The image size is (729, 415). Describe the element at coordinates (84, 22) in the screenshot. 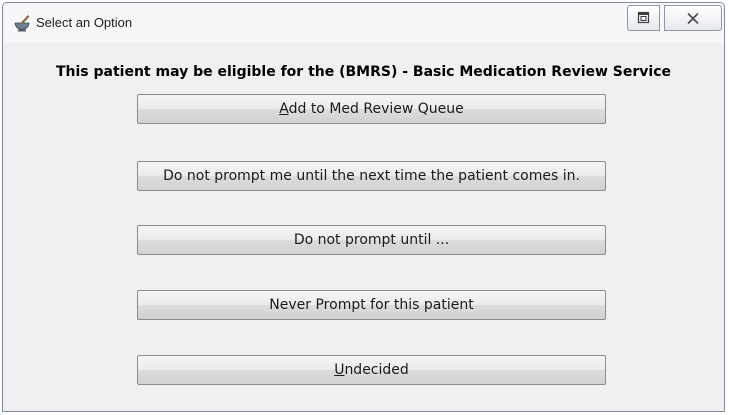

I see `window-title: Select an Option` at that location.